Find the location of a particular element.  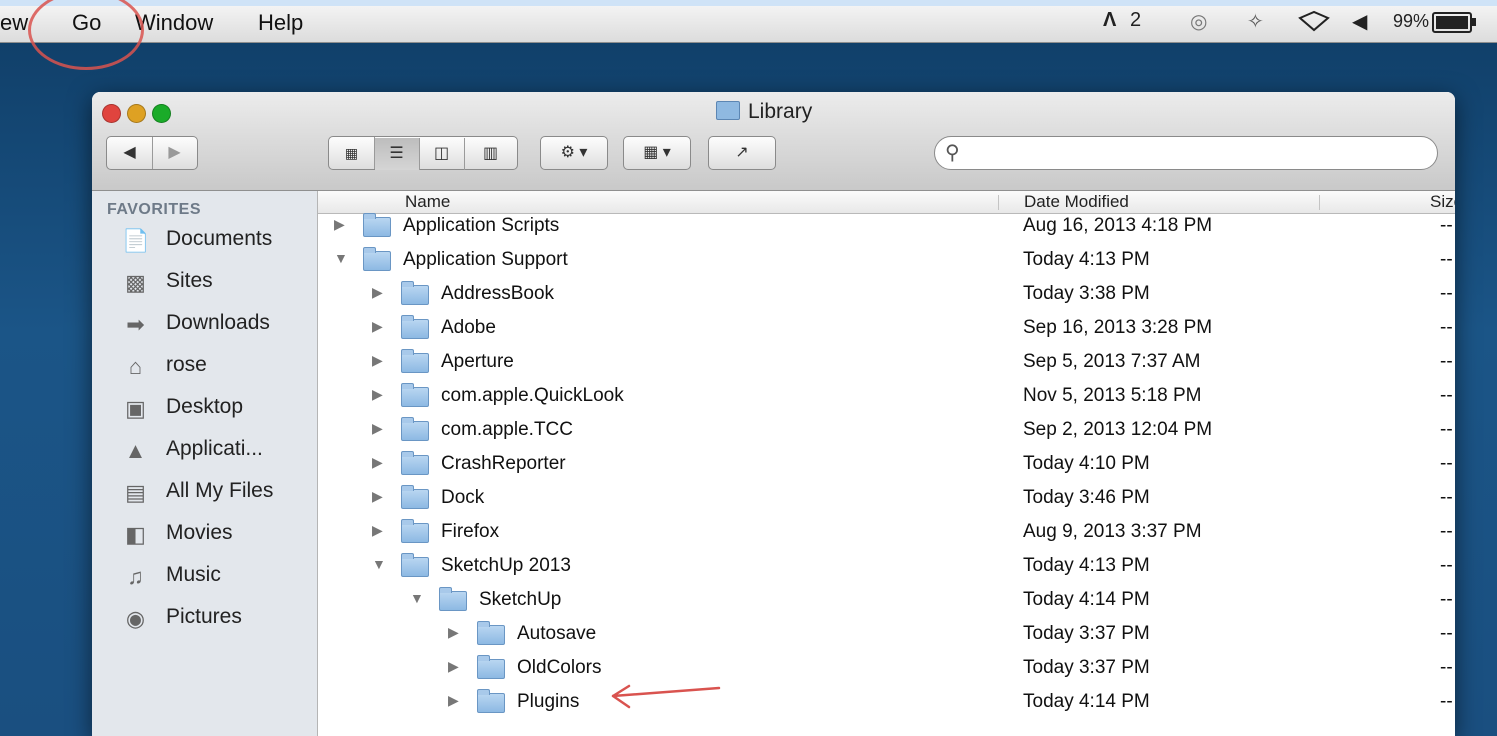

search-field: ⚲ is located at coordinates (1186, 153).